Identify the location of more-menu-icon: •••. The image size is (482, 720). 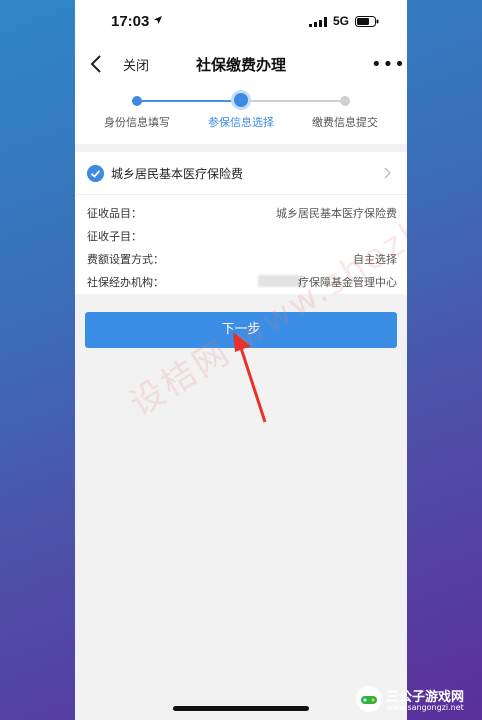
(388, 64).